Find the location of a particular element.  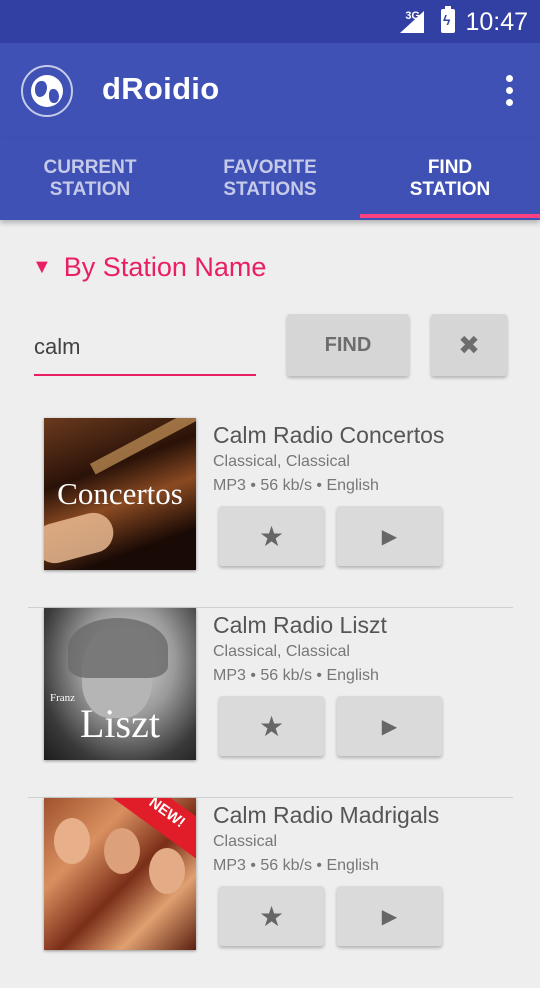

station-name: Calm Radio Madrigals is located at coordinates (326, 815).